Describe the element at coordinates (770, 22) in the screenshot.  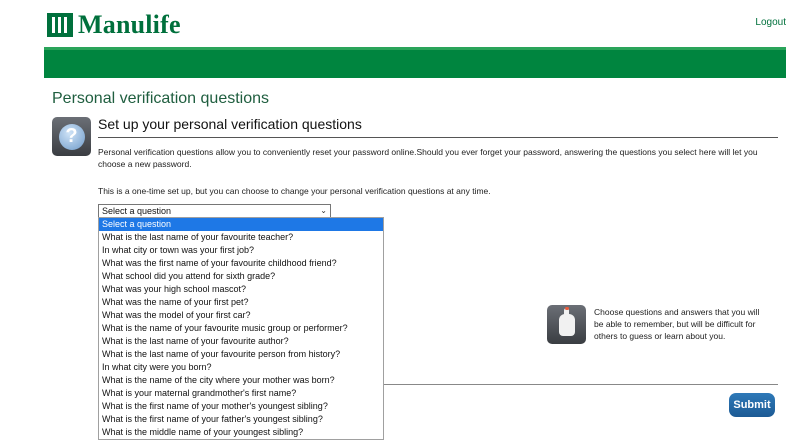
I see `logout-link: Logout` at that location.